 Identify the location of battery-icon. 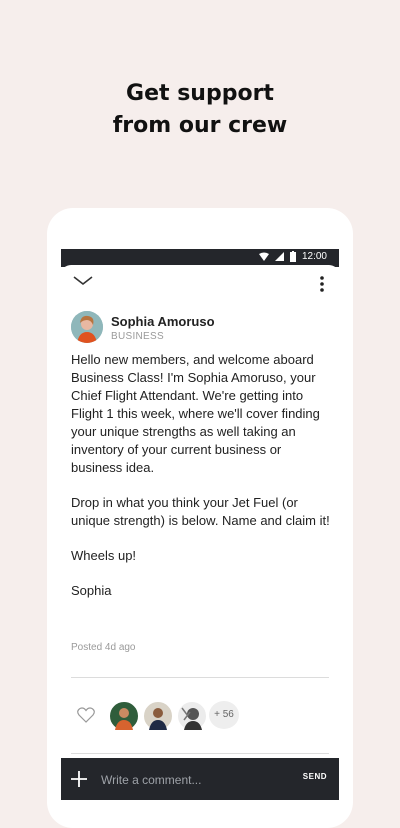
(292, 256).